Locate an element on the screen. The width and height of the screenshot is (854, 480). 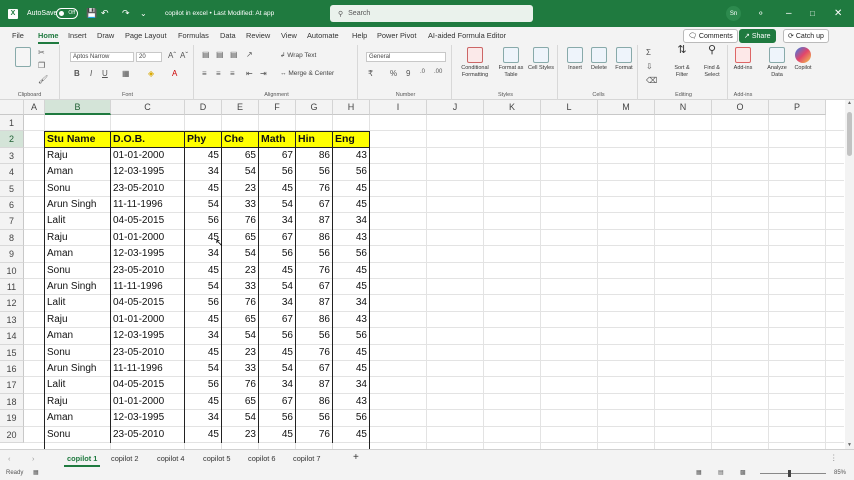
vertical-scrollbar: ▲ ▼ is located at coordinates (849, 274).